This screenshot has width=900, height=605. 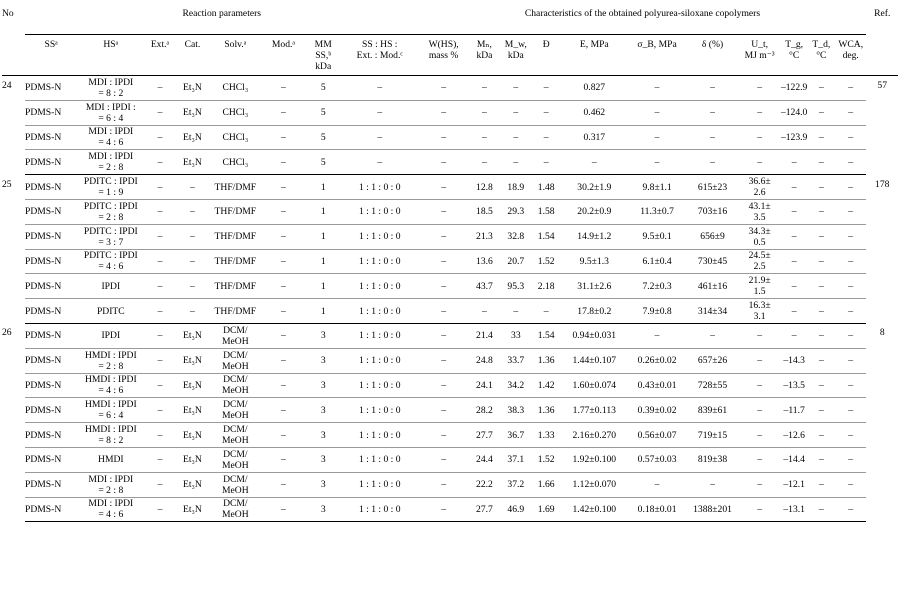 What do you see at coordinates (794, 460) in the screenshot?
I see `table-cell: –14.4` at bounding box center [794, 460].